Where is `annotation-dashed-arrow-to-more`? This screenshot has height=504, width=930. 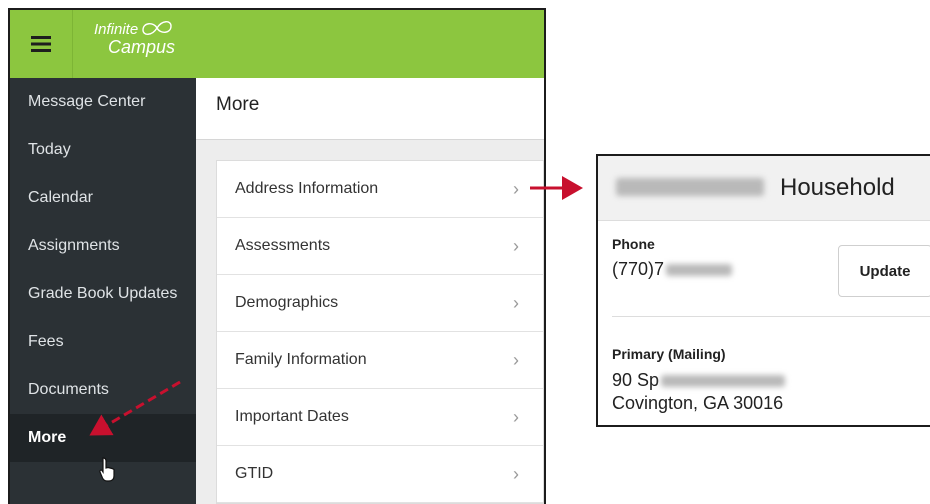
annotation-dashed-arrow-to-more is located at coordinates (135, 408).